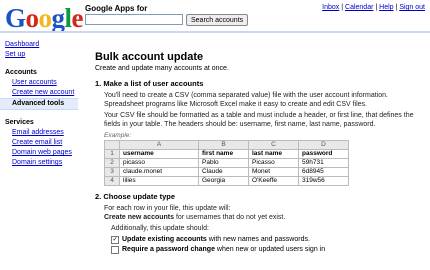 Image resolution: width=430 pixels, height=270 pixels. I want to click on sidebar-item-user-accounts: User accounts, so click(39, 83).